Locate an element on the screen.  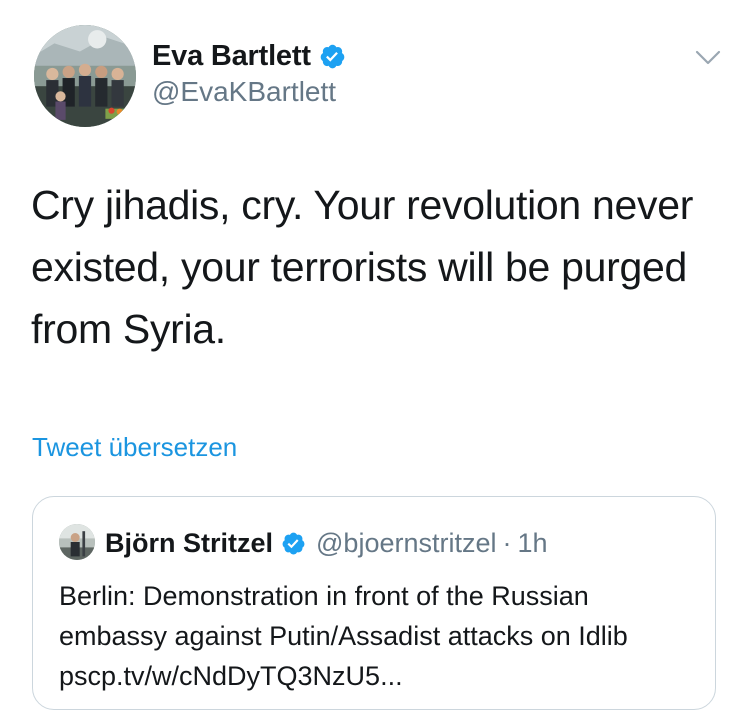
author-handle: @EvaKBartlett is located at coordinates (244, 92).